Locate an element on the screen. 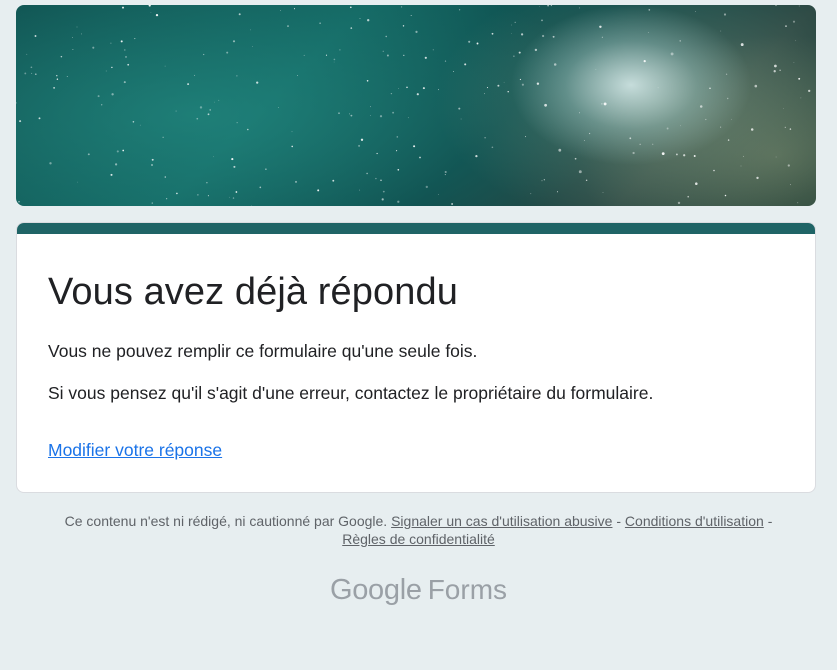 The image size is (837, 670). terms-link: Conditions d'utilisation is located at coordinates (694, 521).